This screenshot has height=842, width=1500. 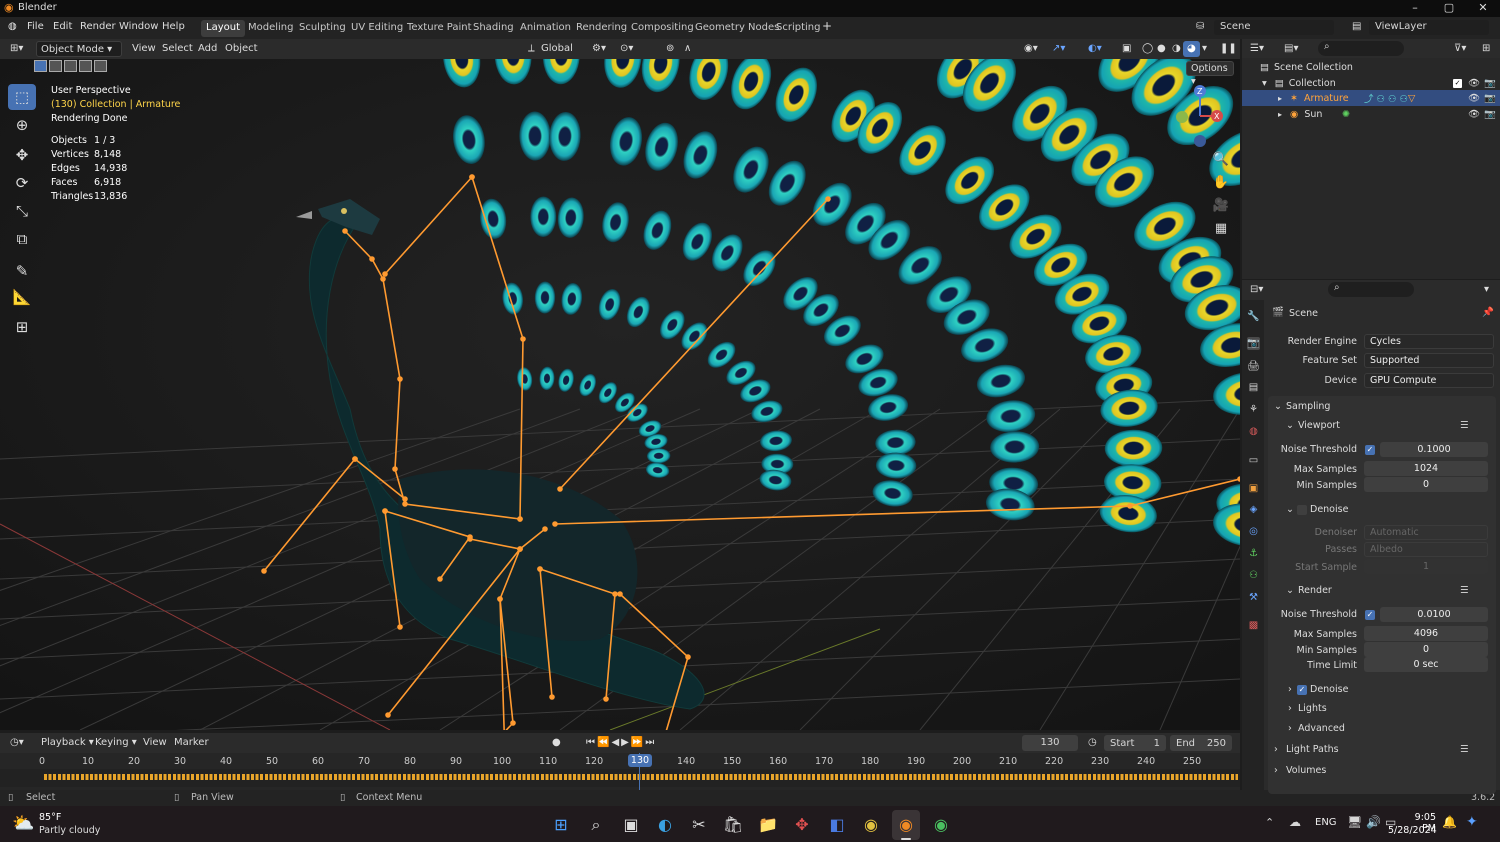 I want to click on menu-timeline-view: View, so click(x=155, y=743).